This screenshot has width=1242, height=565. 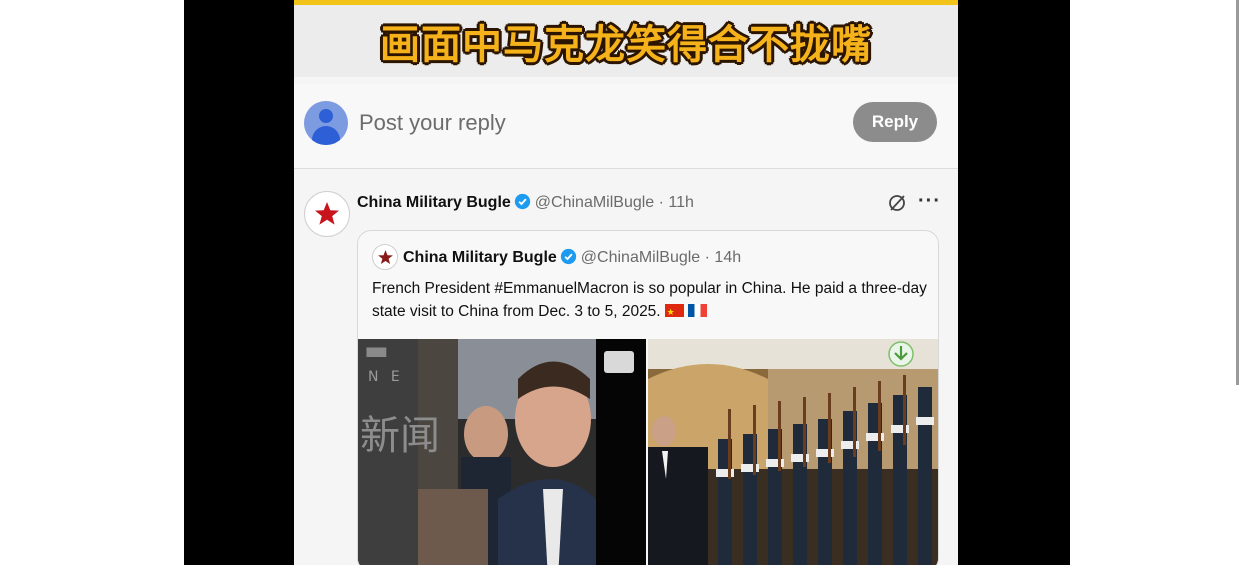 What do you see at coordinates (432, 123) in the screenshot?
I see `reply-input: Post your reply` at bounding box center [432, 123].